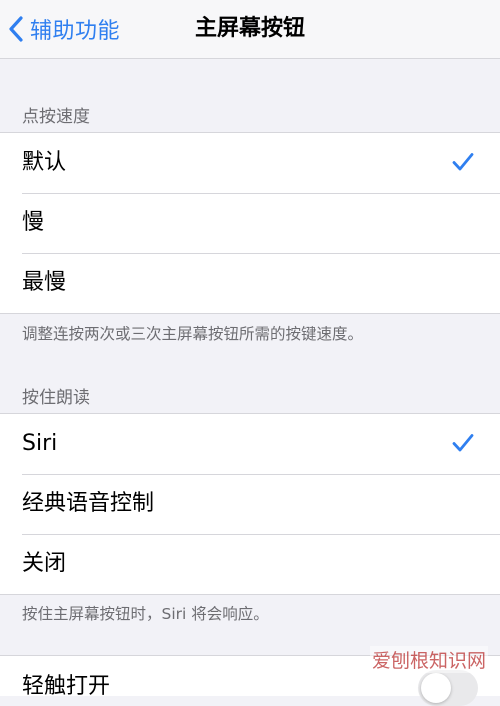 The width and height of the screenshot is (500, 706). What do you see at coordinates (56, 117) in the screenshot?
I see `section-header-click-speed: 点按速度` at bounding box center [56, 117].